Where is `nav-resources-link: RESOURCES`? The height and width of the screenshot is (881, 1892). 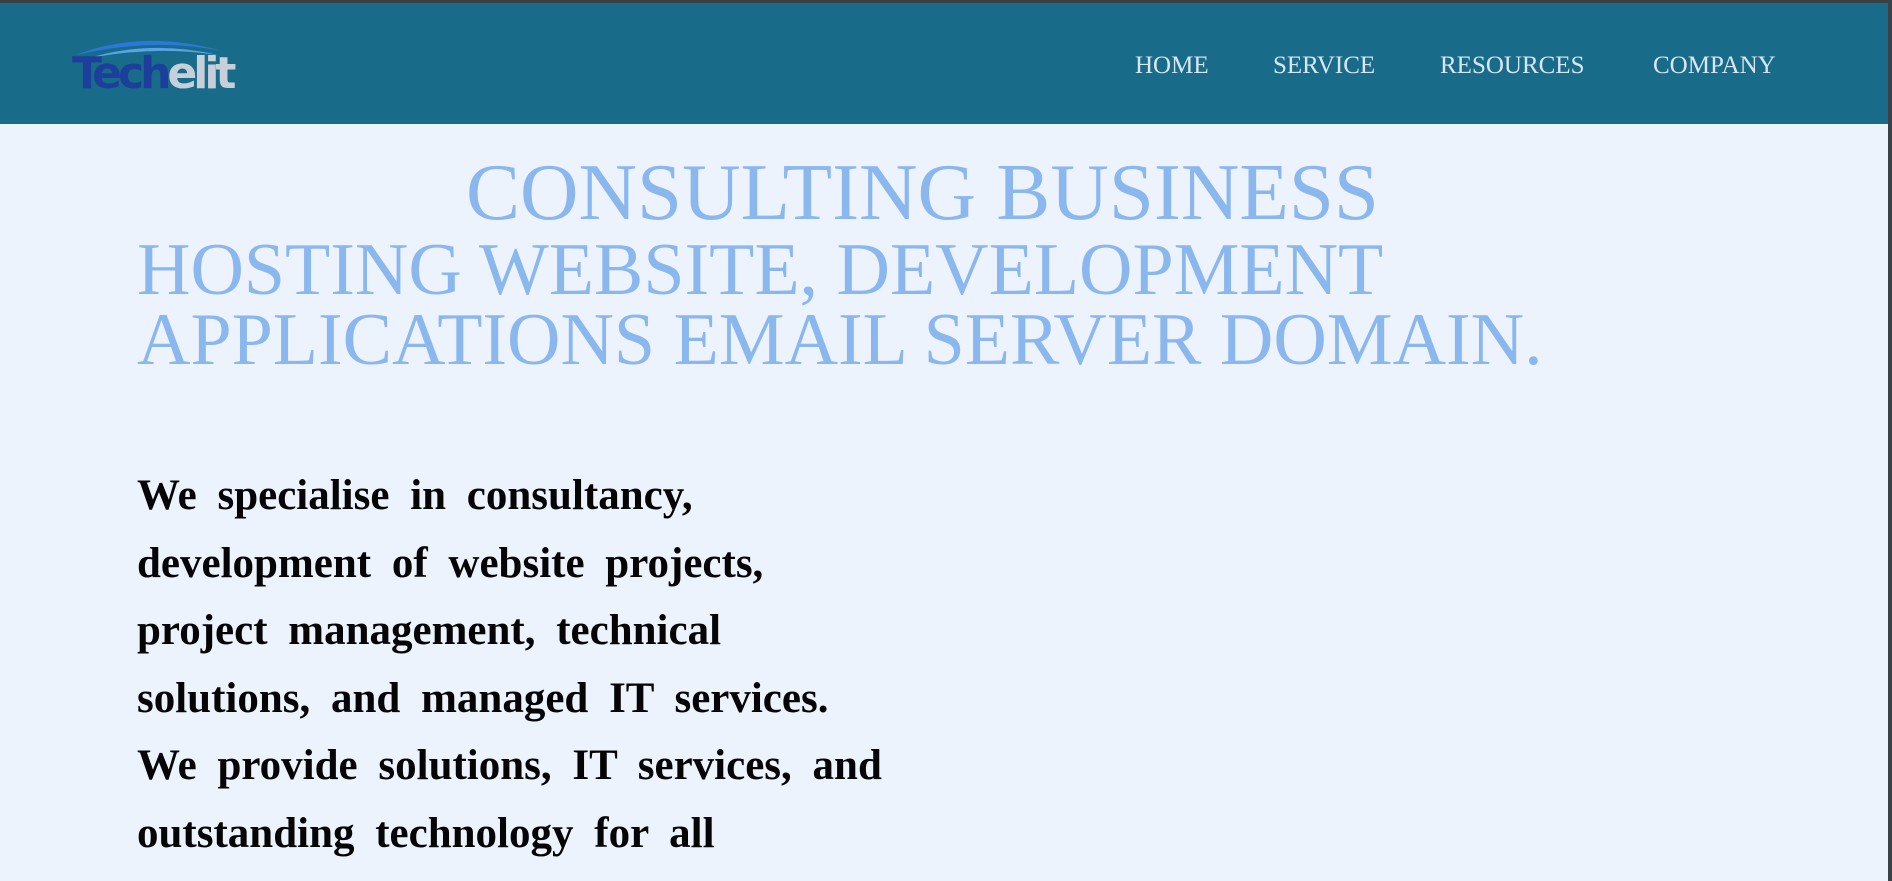
nav-resources-link: RESOURCES is located at coordinates (1512, 66).